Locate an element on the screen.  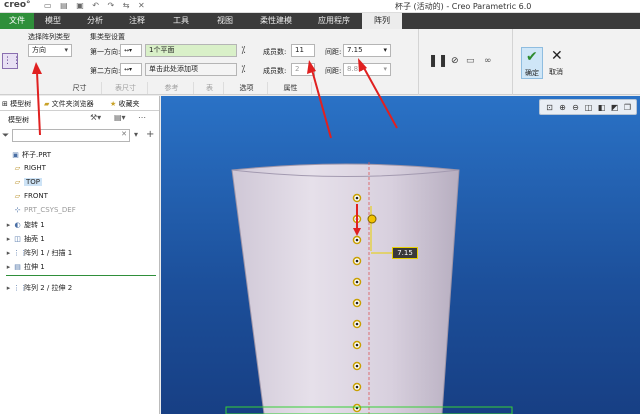
select-pattern-type-label: 选择阵列类型 is located at coordinates (49, 37).